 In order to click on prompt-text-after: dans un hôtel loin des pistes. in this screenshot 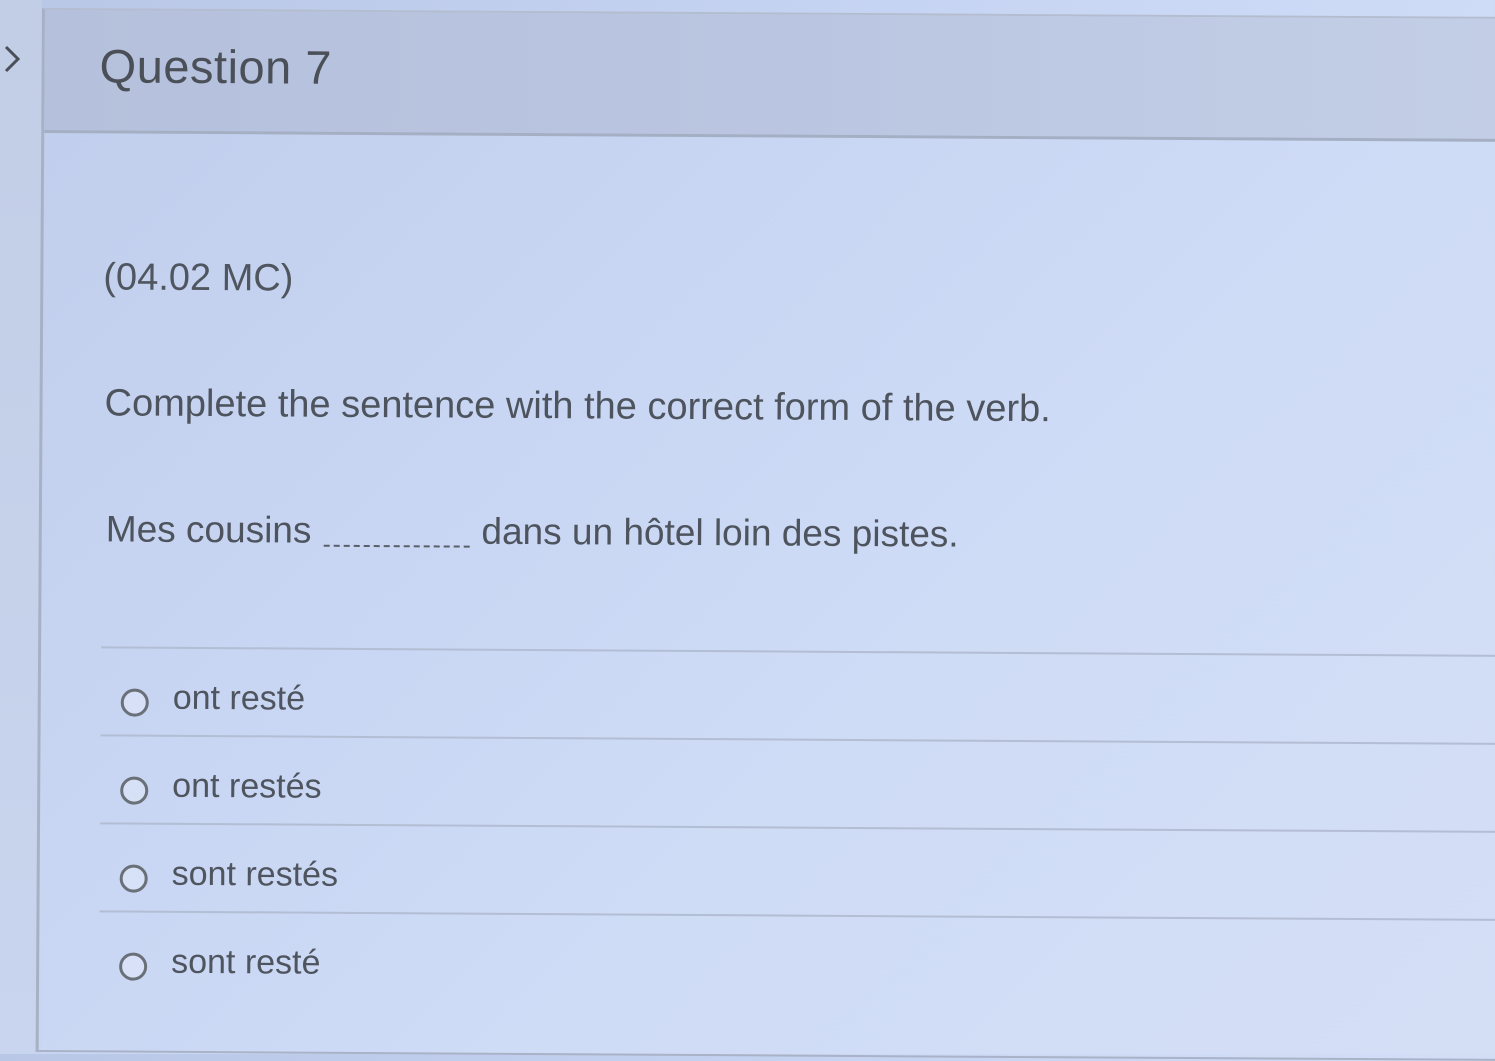, I will do `click(720, 532)`.